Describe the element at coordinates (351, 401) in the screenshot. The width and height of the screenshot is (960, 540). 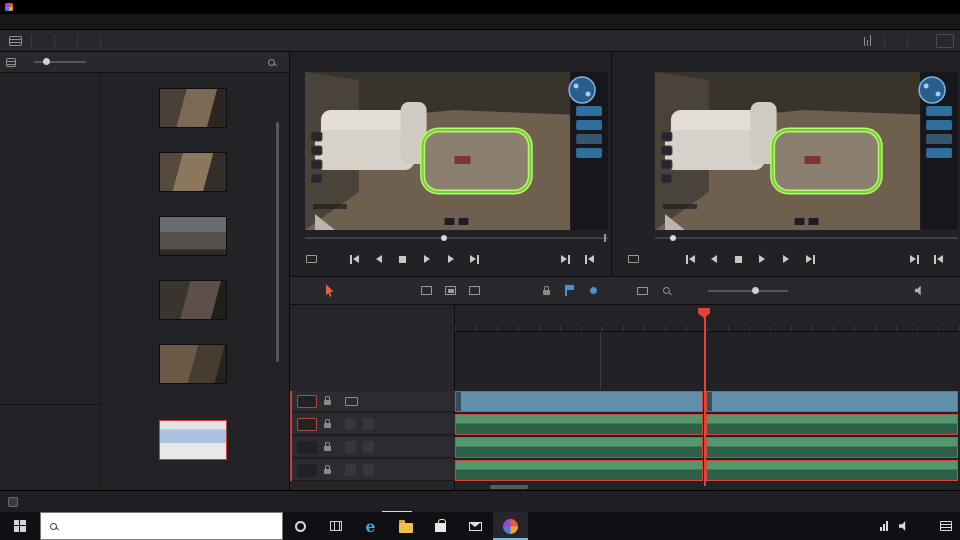
I see `video-track-icon` at that location.